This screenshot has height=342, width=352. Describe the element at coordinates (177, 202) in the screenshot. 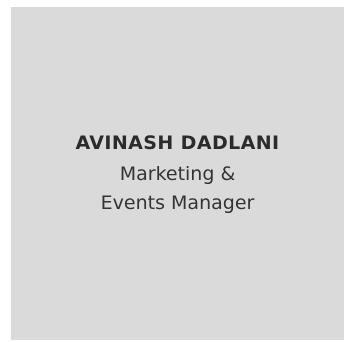

I see `job-title-line-2: Events Manager` at that location.